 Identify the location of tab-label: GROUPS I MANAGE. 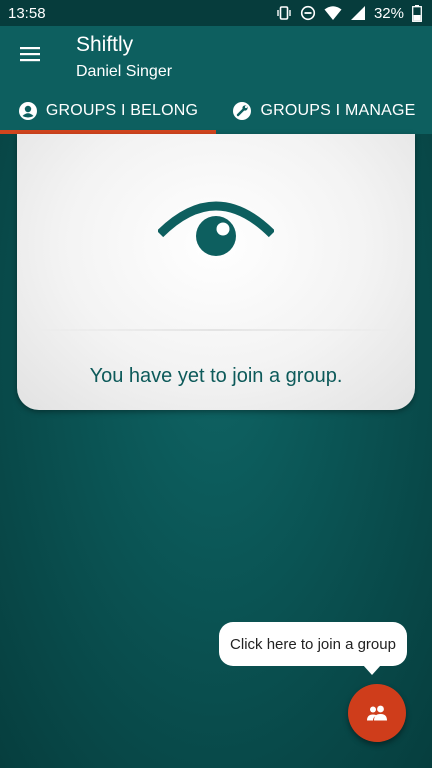
(338, 110).